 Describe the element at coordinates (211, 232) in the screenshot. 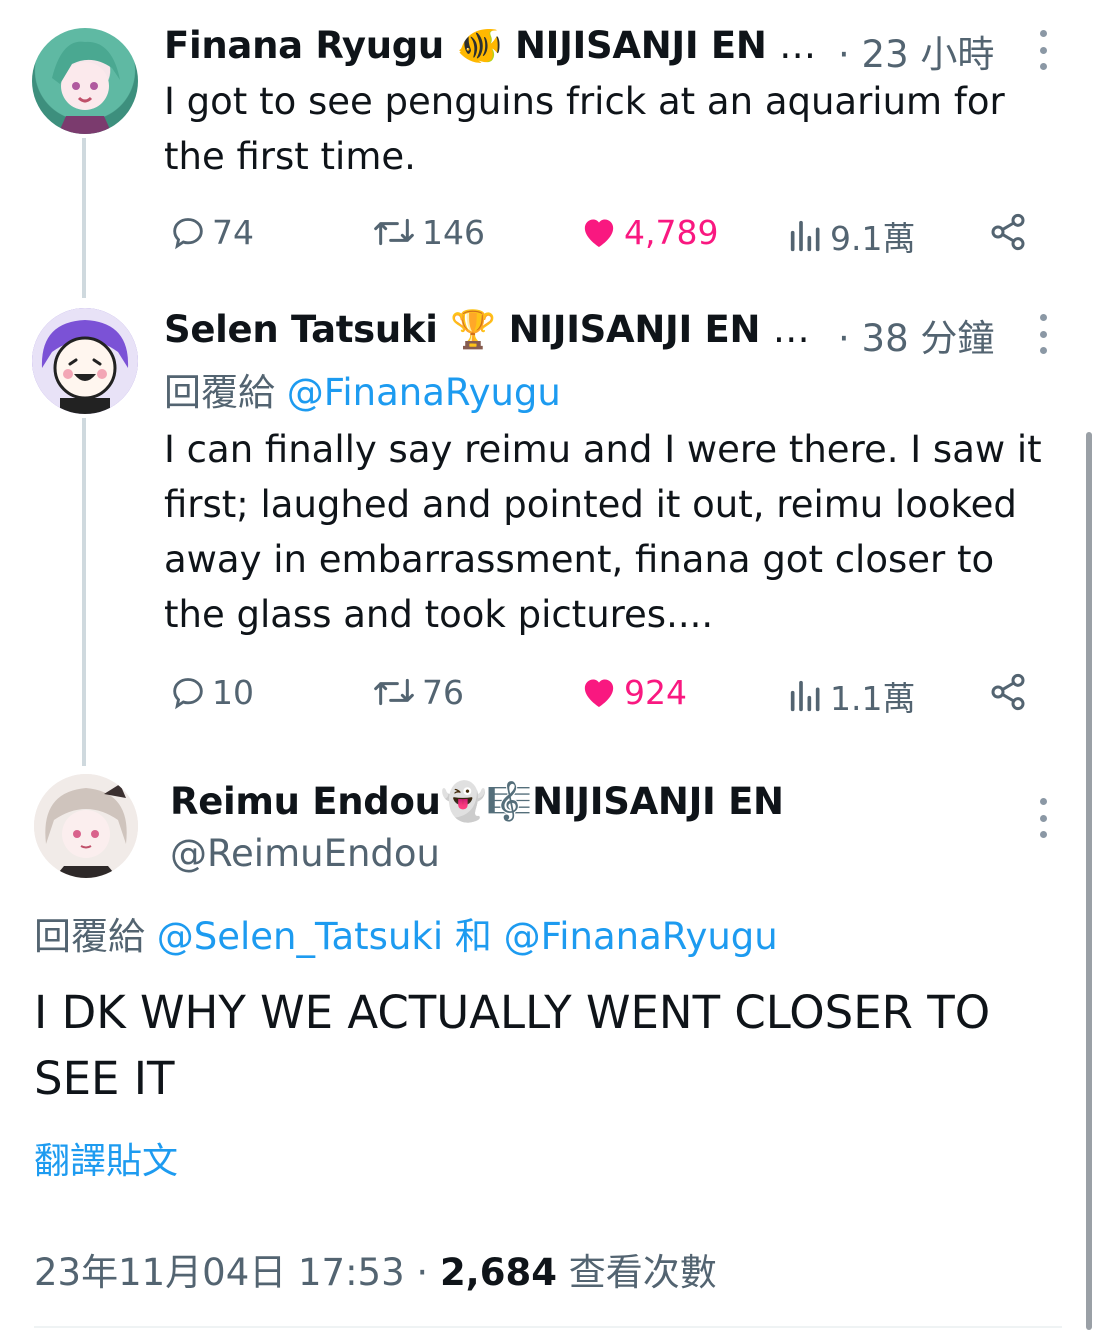

I see `reply-button: 74` at that location.